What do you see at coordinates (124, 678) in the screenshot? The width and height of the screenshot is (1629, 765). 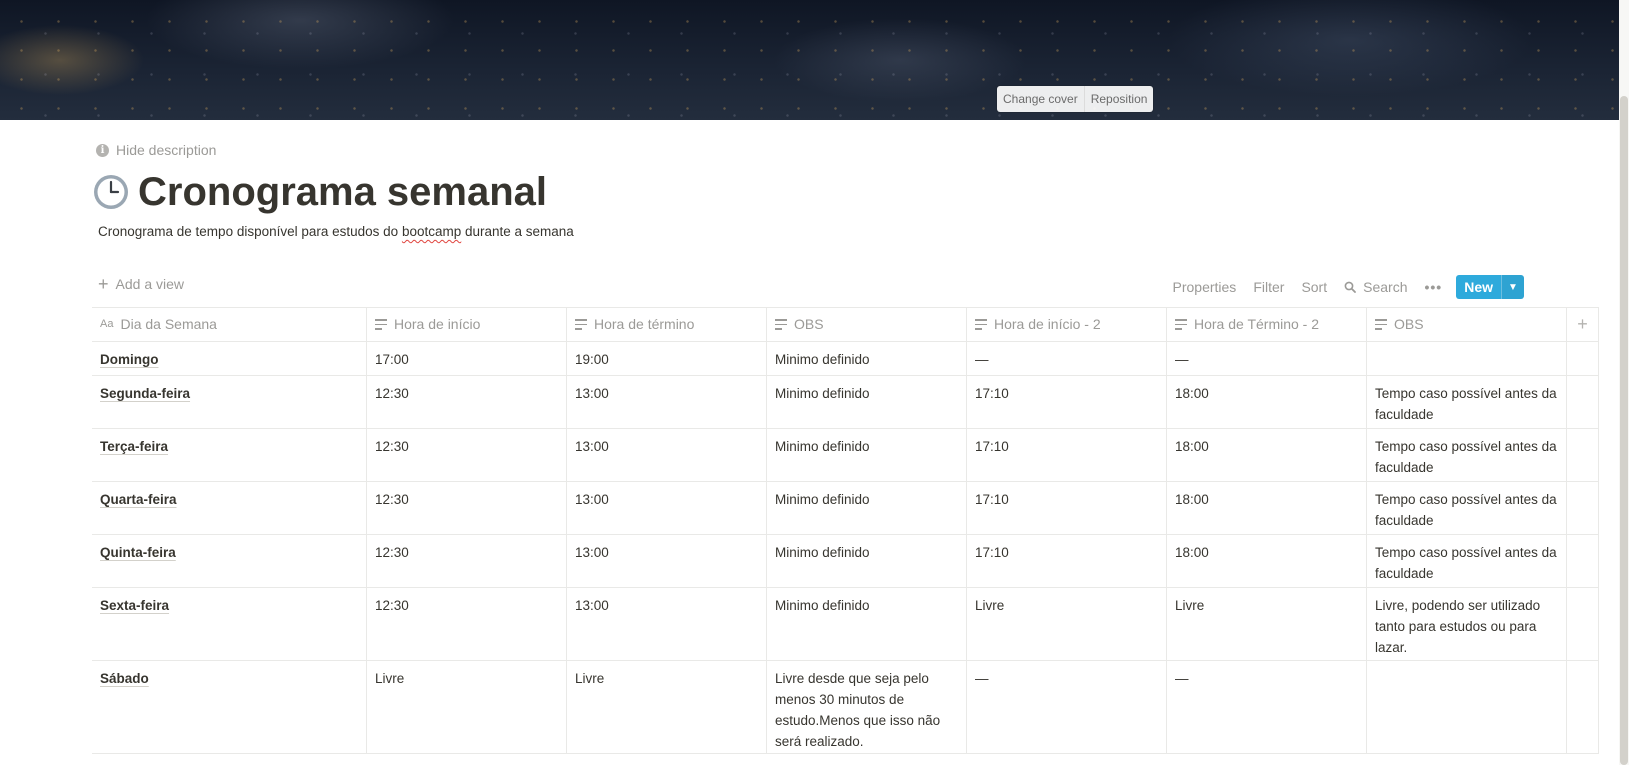 I see `row-title: Sábado` at bounding box center [124, 678].